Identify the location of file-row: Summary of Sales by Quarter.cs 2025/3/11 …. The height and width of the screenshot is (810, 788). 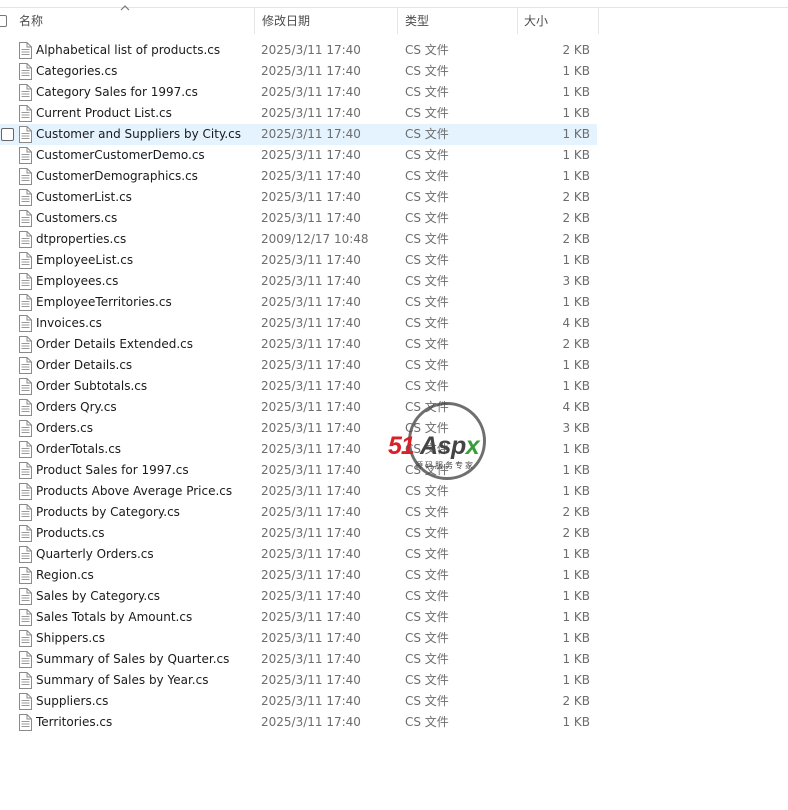
(298, 659).